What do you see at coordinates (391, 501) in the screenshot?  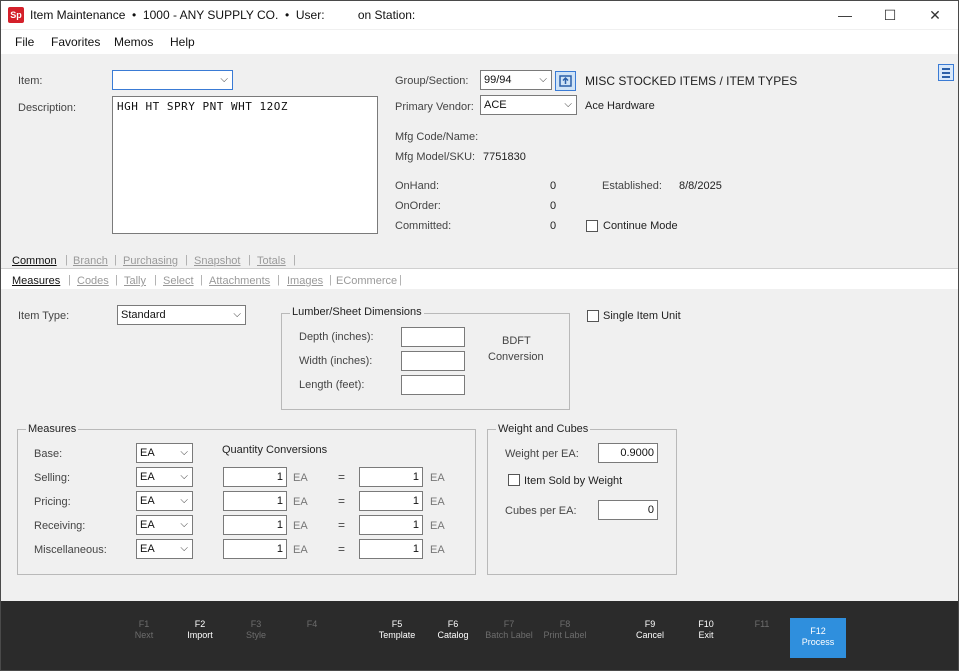 I see `pricing-base-qty-input: 1` at bounding box center [391, 501].